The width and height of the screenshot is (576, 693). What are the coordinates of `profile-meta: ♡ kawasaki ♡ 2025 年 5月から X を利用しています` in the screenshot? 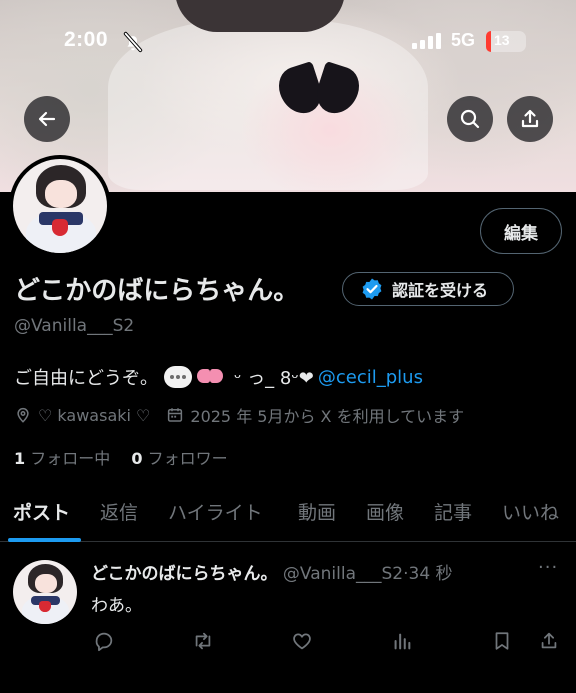 It's located at (239, 415).